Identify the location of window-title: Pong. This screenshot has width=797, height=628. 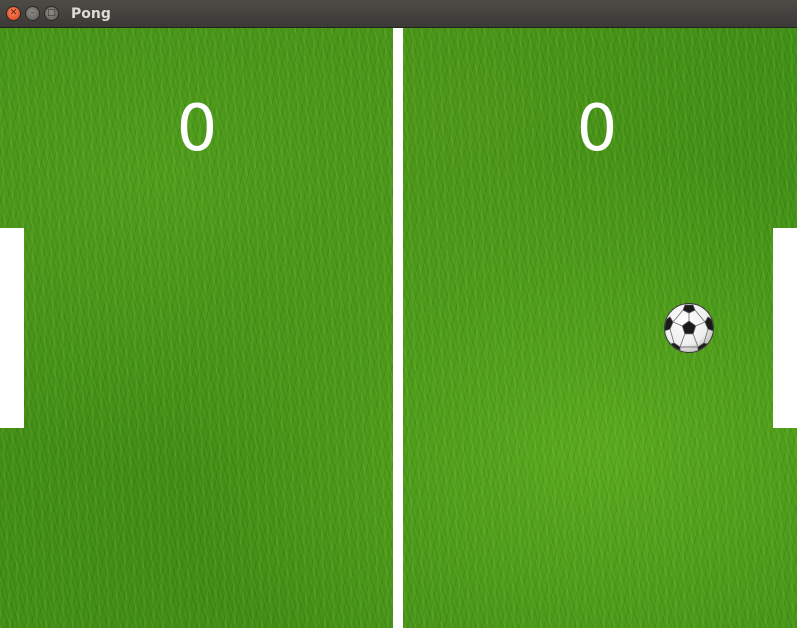
(91, 14).